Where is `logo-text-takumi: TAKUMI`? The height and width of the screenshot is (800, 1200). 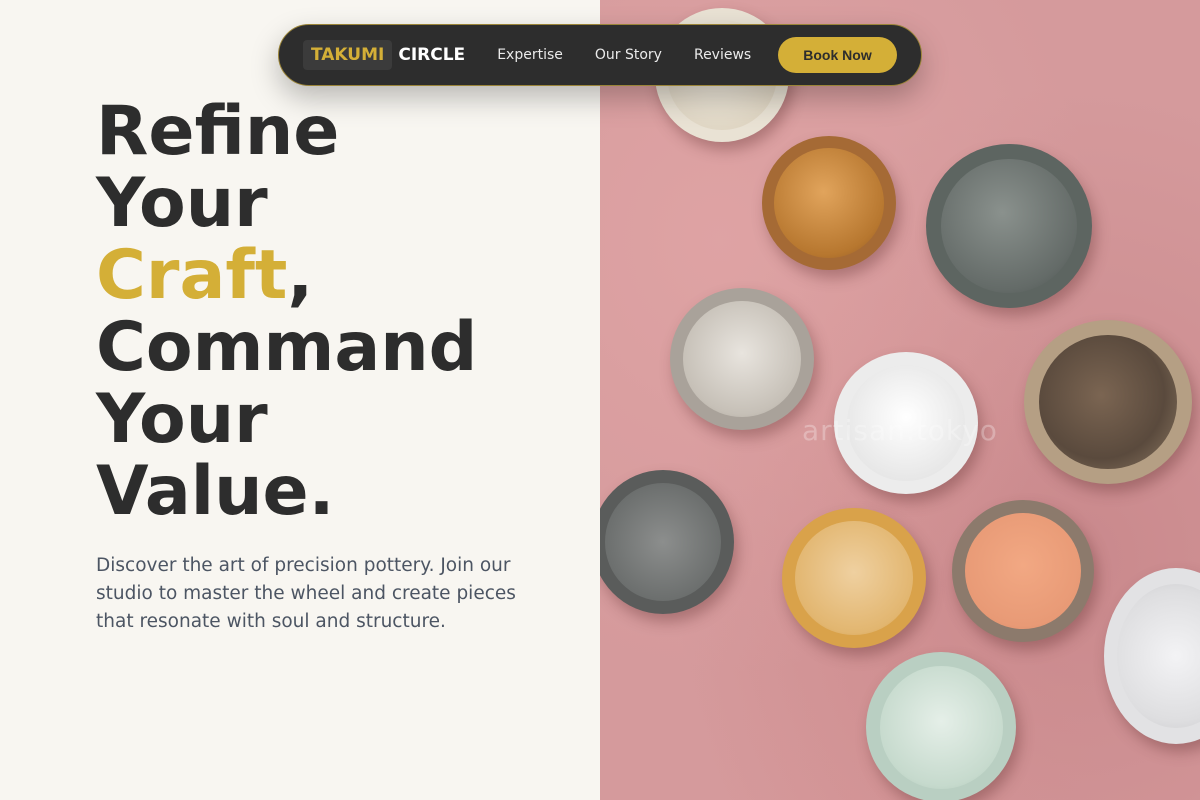 logo-text-takumi: TAKUMI is located at coordinates (348, 55).